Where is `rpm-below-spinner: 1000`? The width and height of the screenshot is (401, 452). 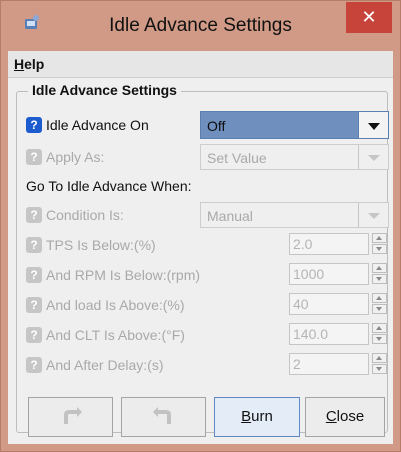
rpm-below-spinner: 1000 is located at coordinates (338, 274).